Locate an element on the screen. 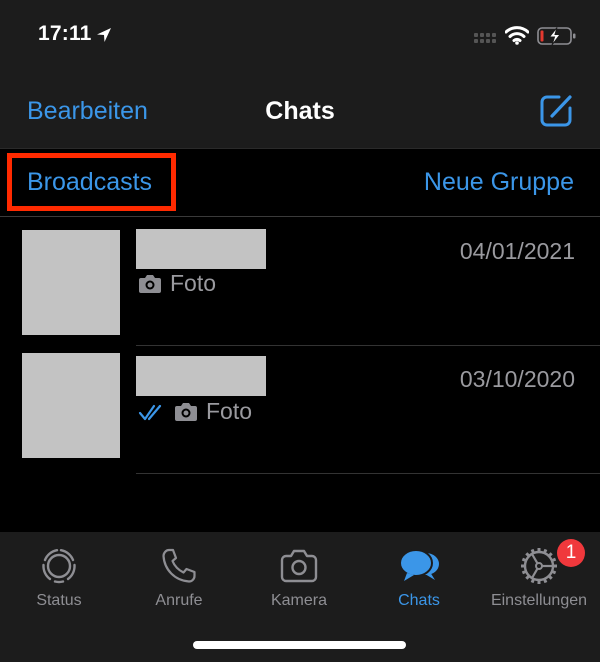 Image resolution: width=600 pixels, height=662 pixels. status-icon is located at coordinates (59, 566).